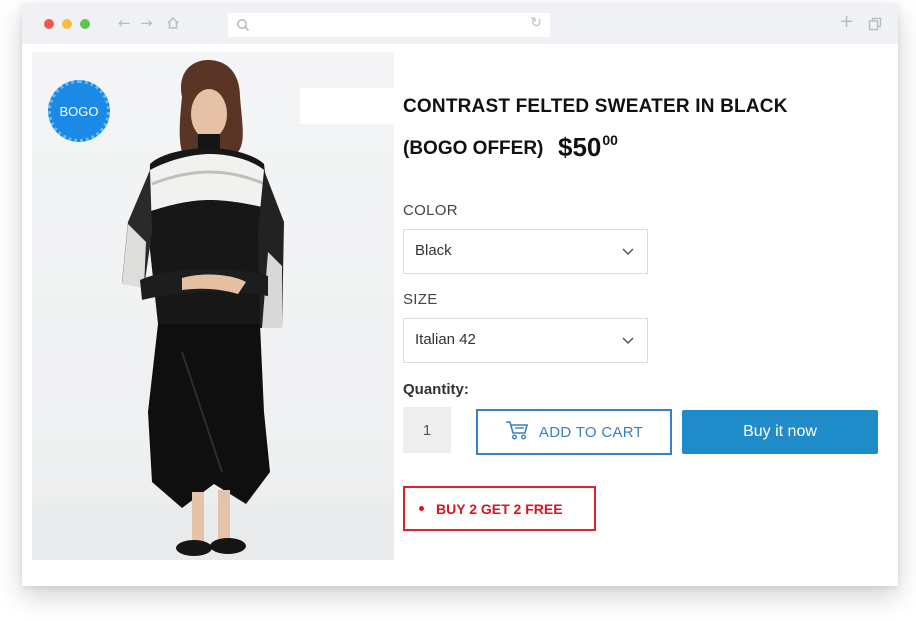 This screenshot has height=621, width=916. Describe the element at coordinates (525, 251) in the screenshot. I see `color-select: Black` at that location.